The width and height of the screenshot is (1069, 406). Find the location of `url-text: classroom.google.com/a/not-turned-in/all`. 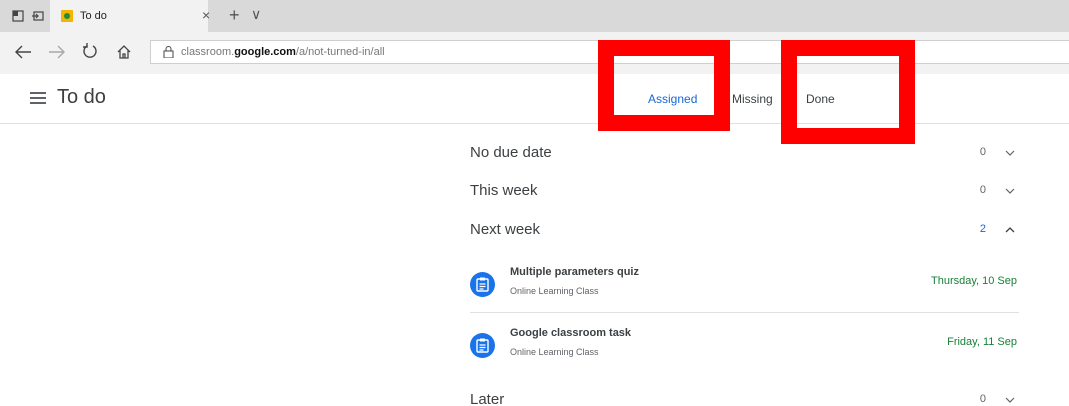

url-text: classroom.google.com/a/not-turned-in/all is located at coordinates (283, 52).